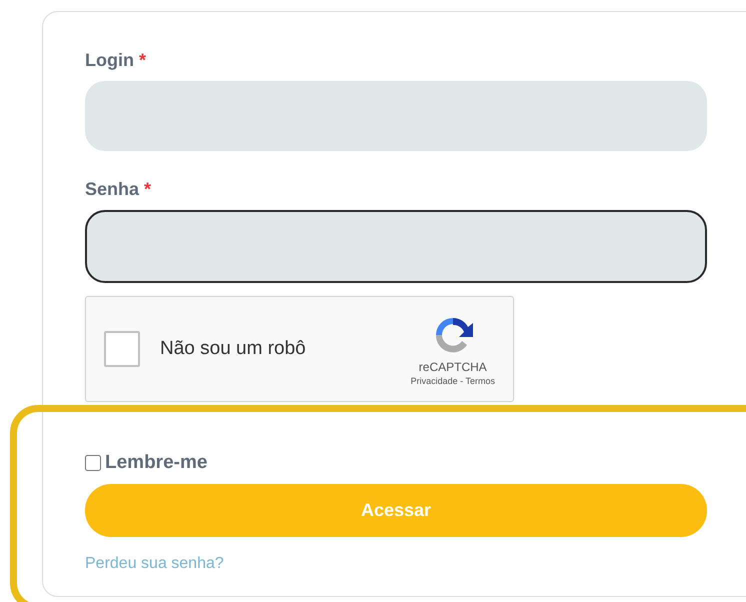 This screenshot has width=746, height=602. Describe the element at coordinates (452, 367) in the screenshot. I see `recaptcha-brand: reCAPTCHA` at that location.